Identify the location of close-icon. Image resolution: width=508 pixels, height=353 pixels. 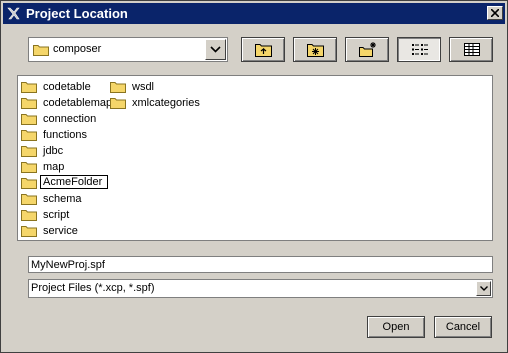
(495, 13).